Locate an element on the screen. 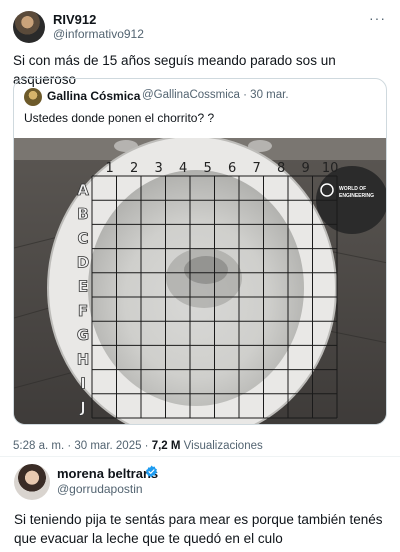  grid-row-label: A is located at coordinates (83, 190).